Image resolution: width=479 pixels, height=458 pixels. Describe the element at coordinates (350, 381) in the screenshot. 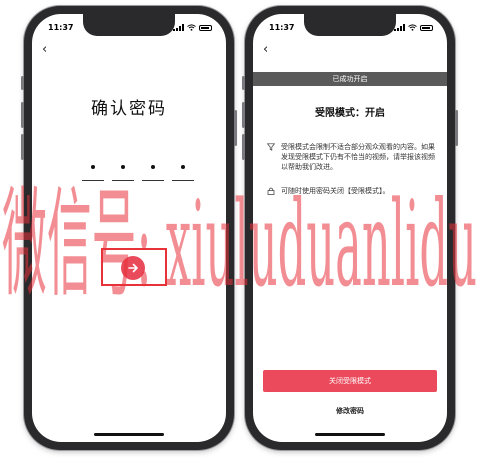

I see `close-restricted-mode-button: 关闭受限模式` at that location.